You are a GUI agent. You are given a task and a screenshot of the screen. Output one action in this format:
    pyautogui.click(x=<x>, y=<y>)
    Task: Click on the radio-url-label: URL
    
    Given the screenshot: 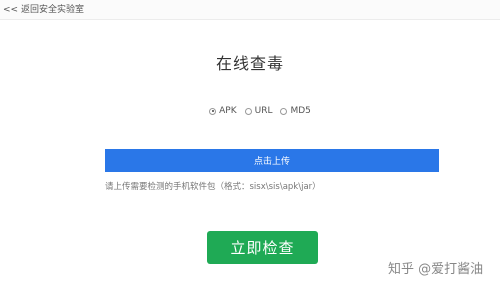 What is the action you would take?
    pyautogui.click(x=263, y=111)
    